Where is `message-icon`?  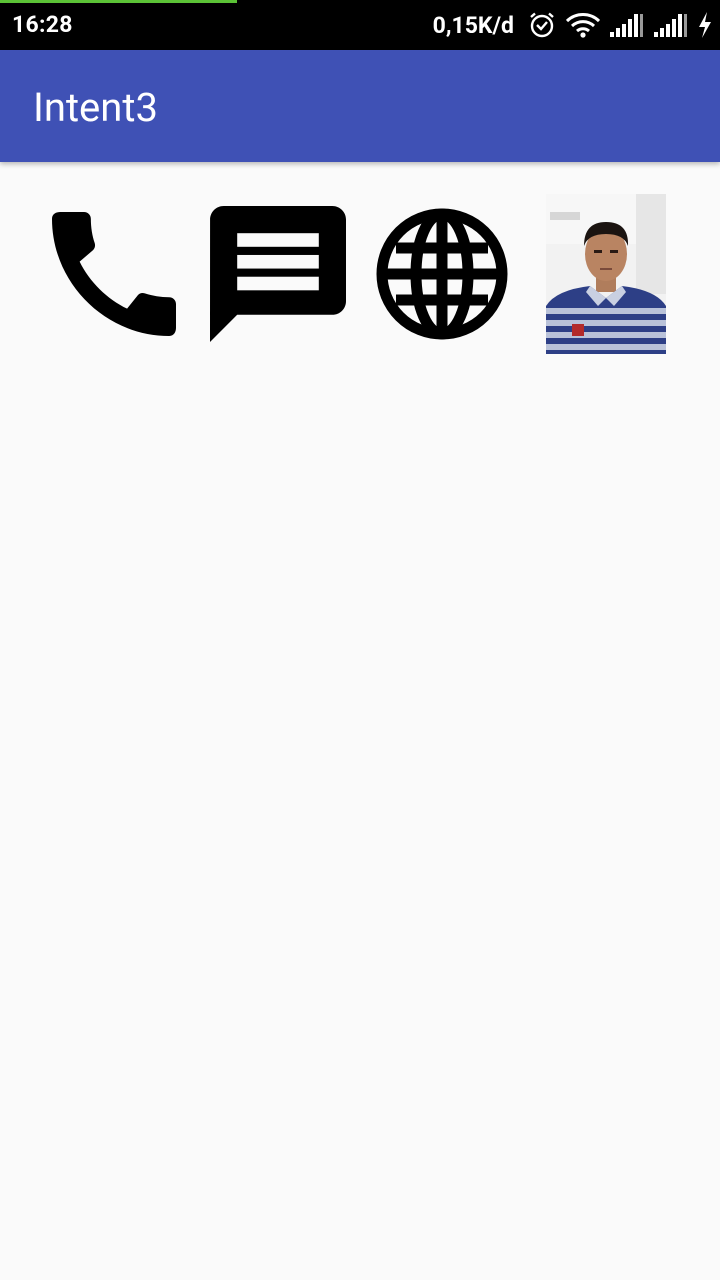 message-icon is located at coordinates (278, 274).